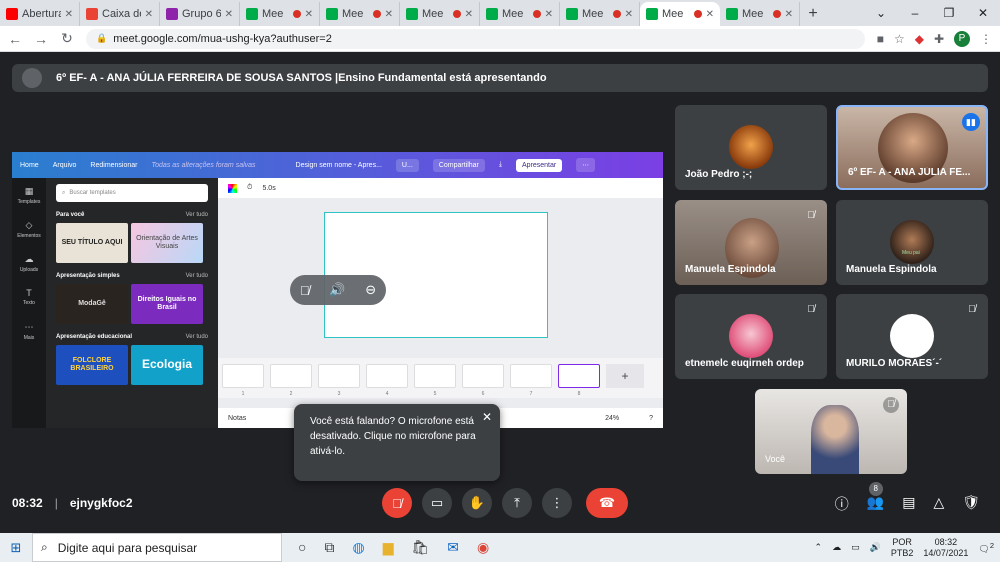  Describe the element at coordinates (855, 547) in the screenshot. I see `battery-icon: ▭` at that location.